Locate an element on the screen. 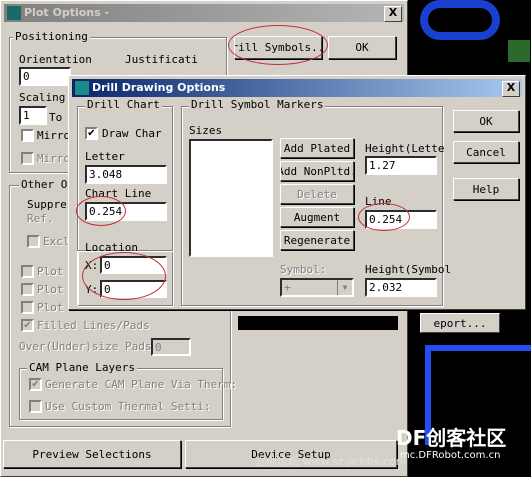 The width and height of the screenshot is (531, 477). plot-options-titlebar: Plot Options - X is located at coordinates (204, 13).